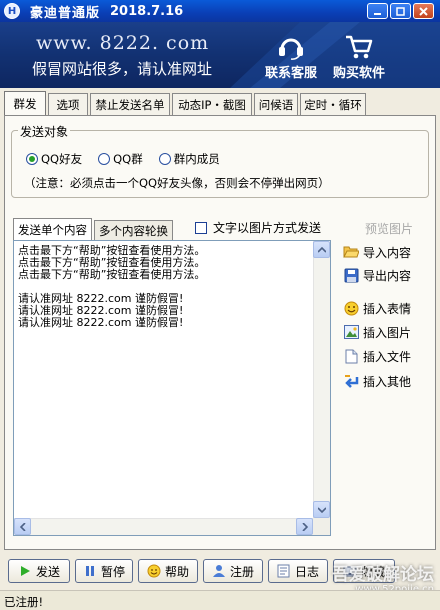 Image resolution: width=440 pixels, height=610 pixels. Describe the element at coordinates (351, 356) in the screenshot. I see `file-icon` at that location.